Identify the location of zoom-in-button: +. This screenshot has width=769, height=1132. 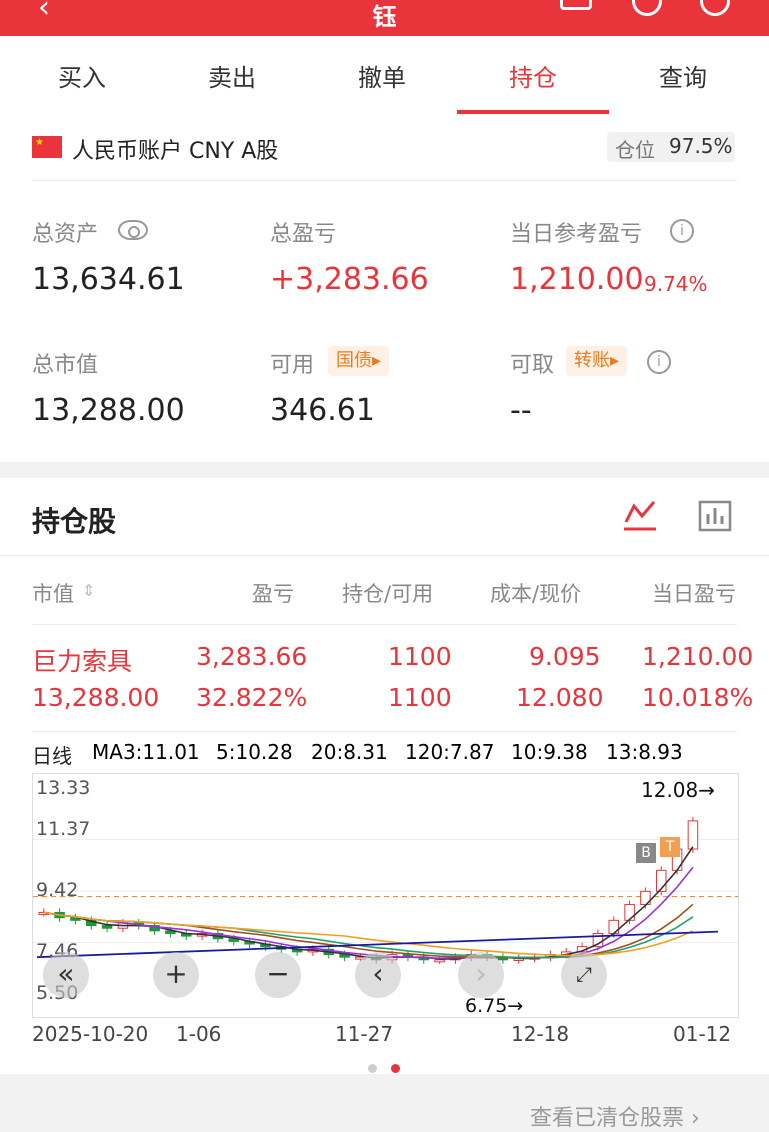
(176, 975).